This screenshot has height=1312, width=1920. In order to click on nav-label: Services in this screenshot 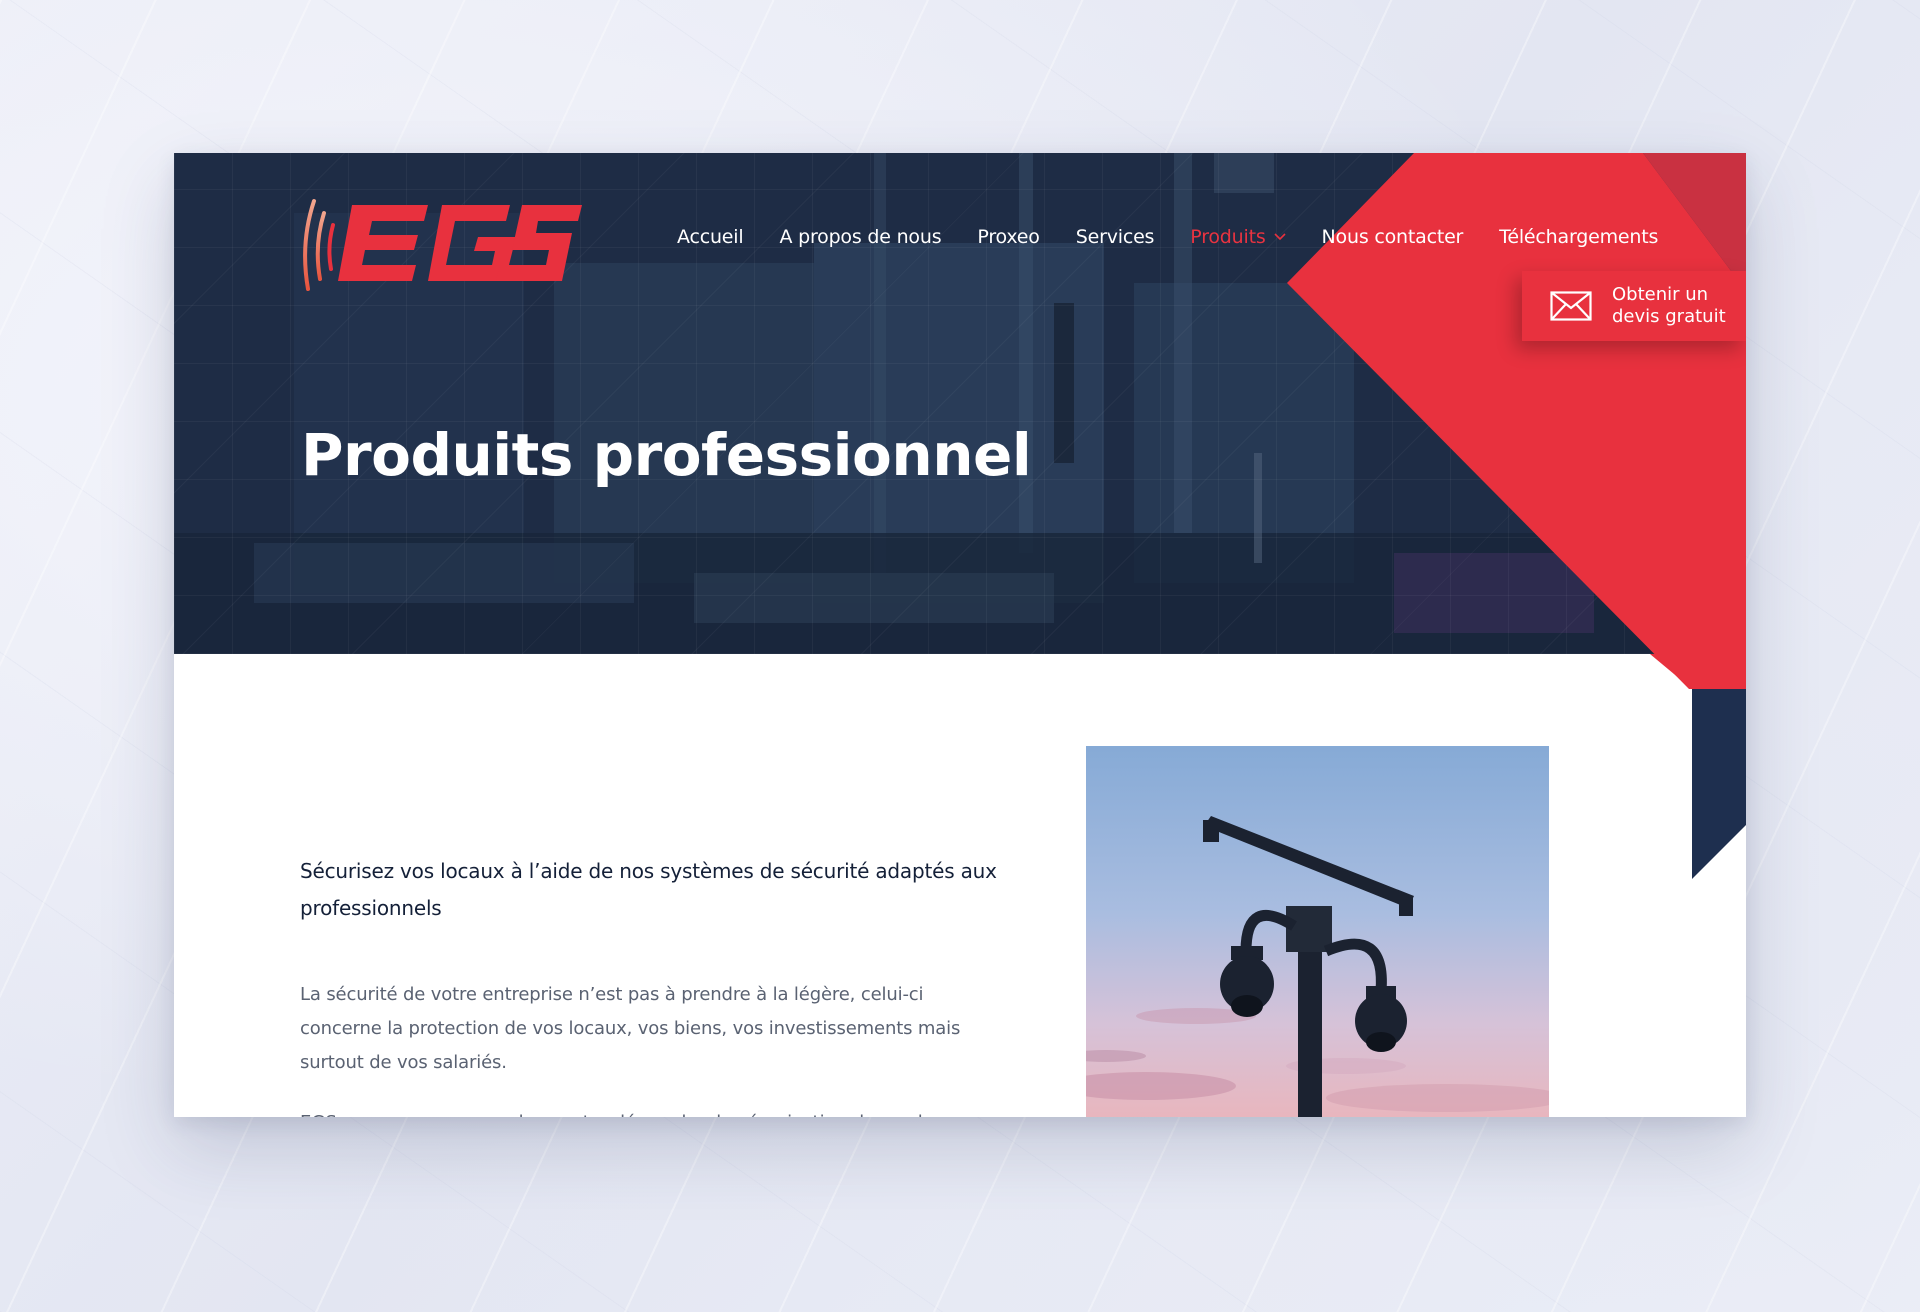, I will do `click(1115, 237)`.